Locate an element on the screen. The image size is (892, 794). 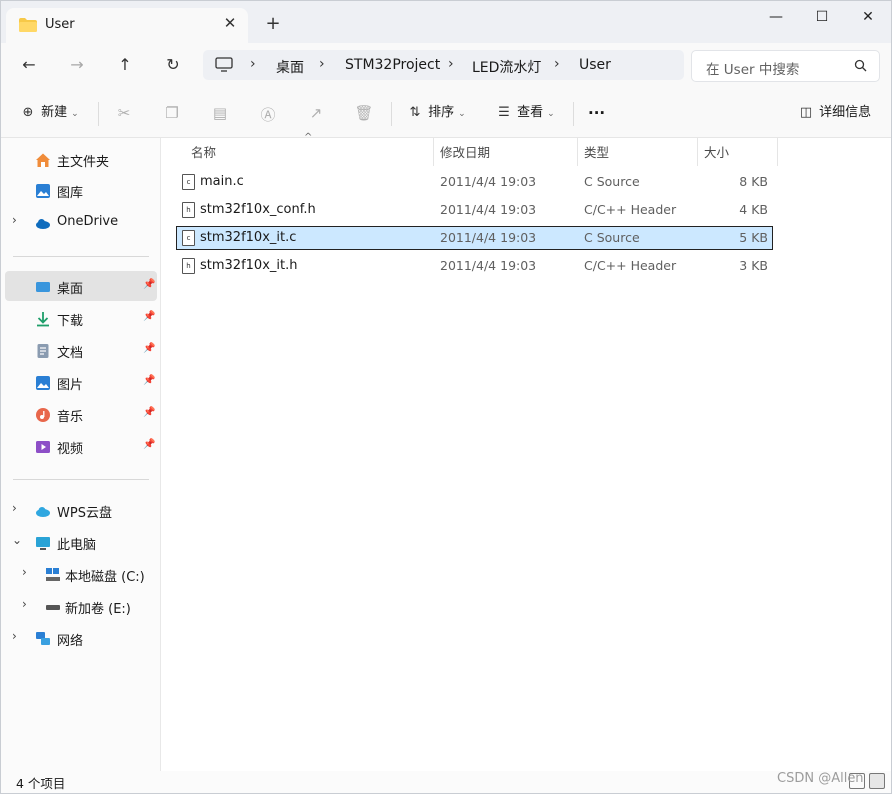
sidebar-item-label: 本地磁盘 (C:) is located at coordinates (105, 577).